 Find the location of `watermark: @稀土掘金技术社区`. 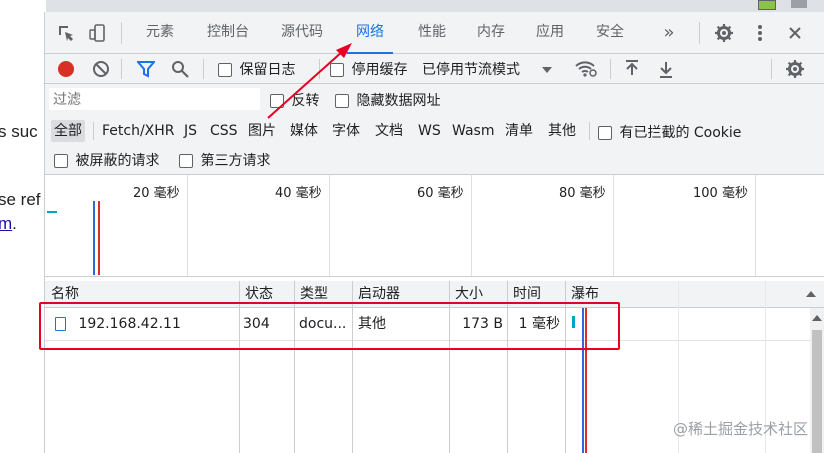

watermark: @稀土掘金技术社区 is located at coordinates (740, 429).